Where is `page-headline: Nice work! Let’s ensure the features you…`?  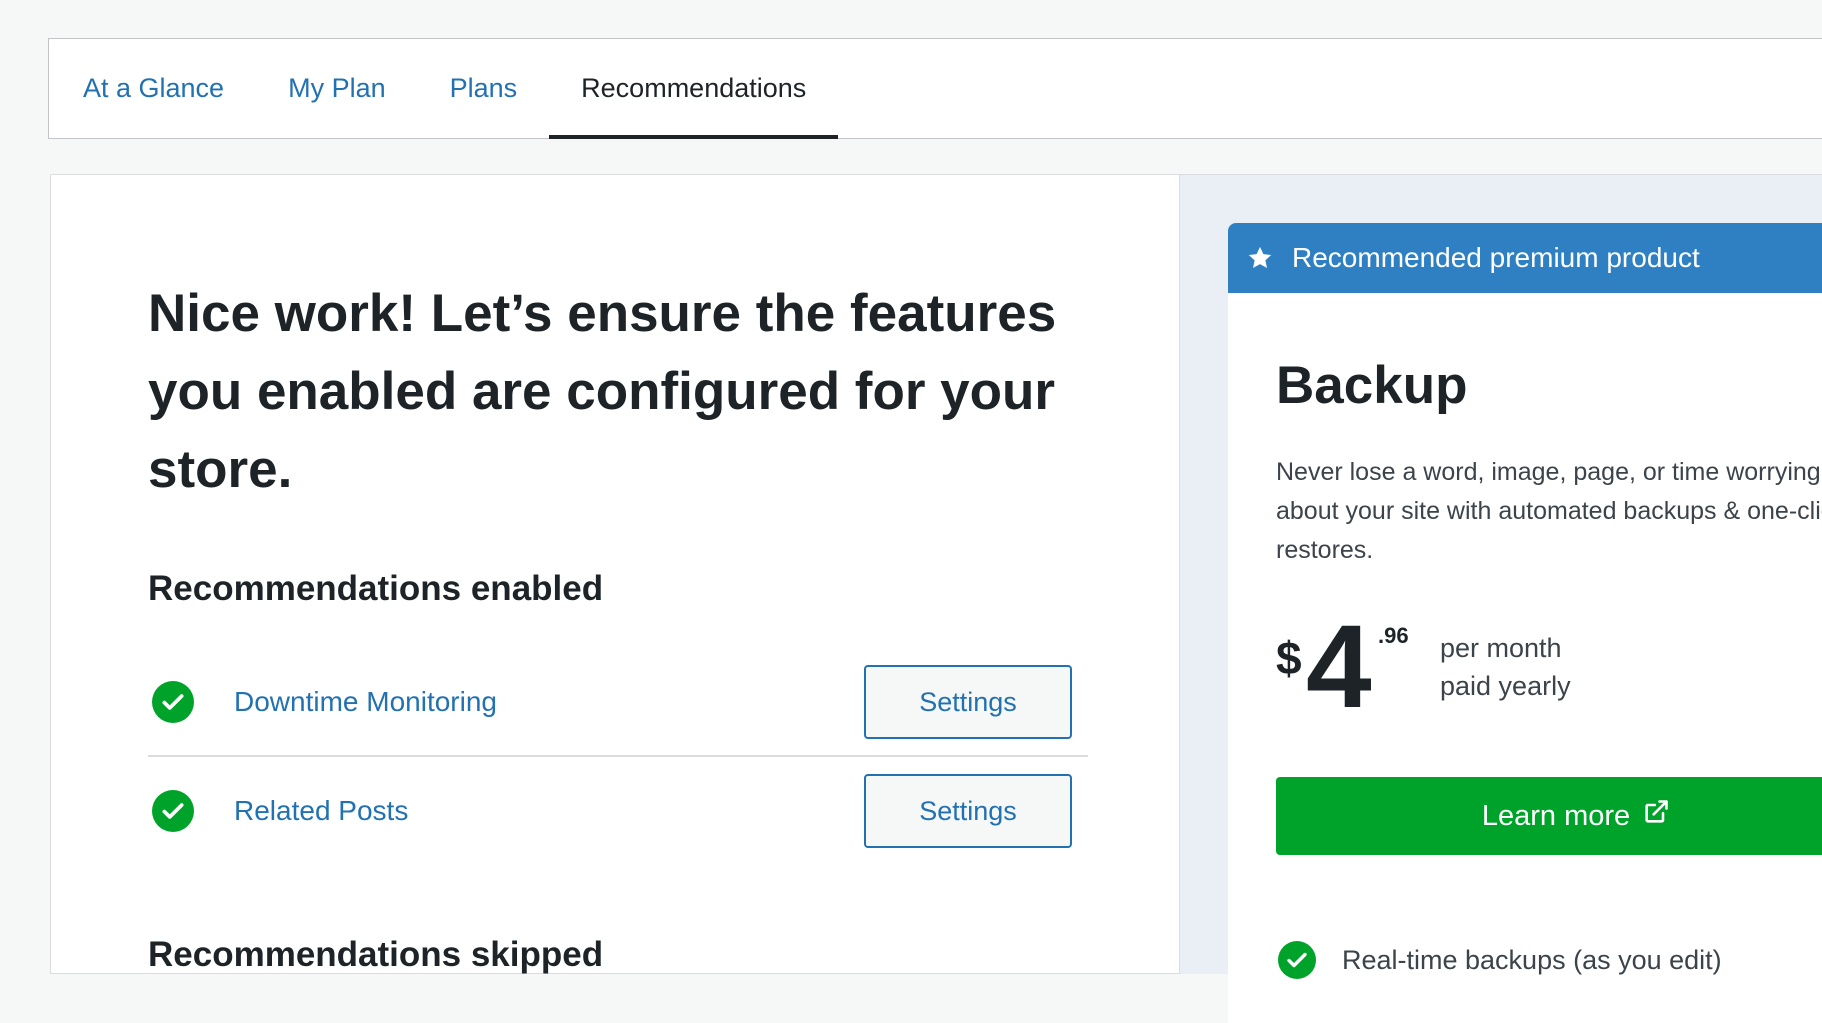
page-headline: Nice work! Let’s ensure the features you… is located at coordinates (602, 391).